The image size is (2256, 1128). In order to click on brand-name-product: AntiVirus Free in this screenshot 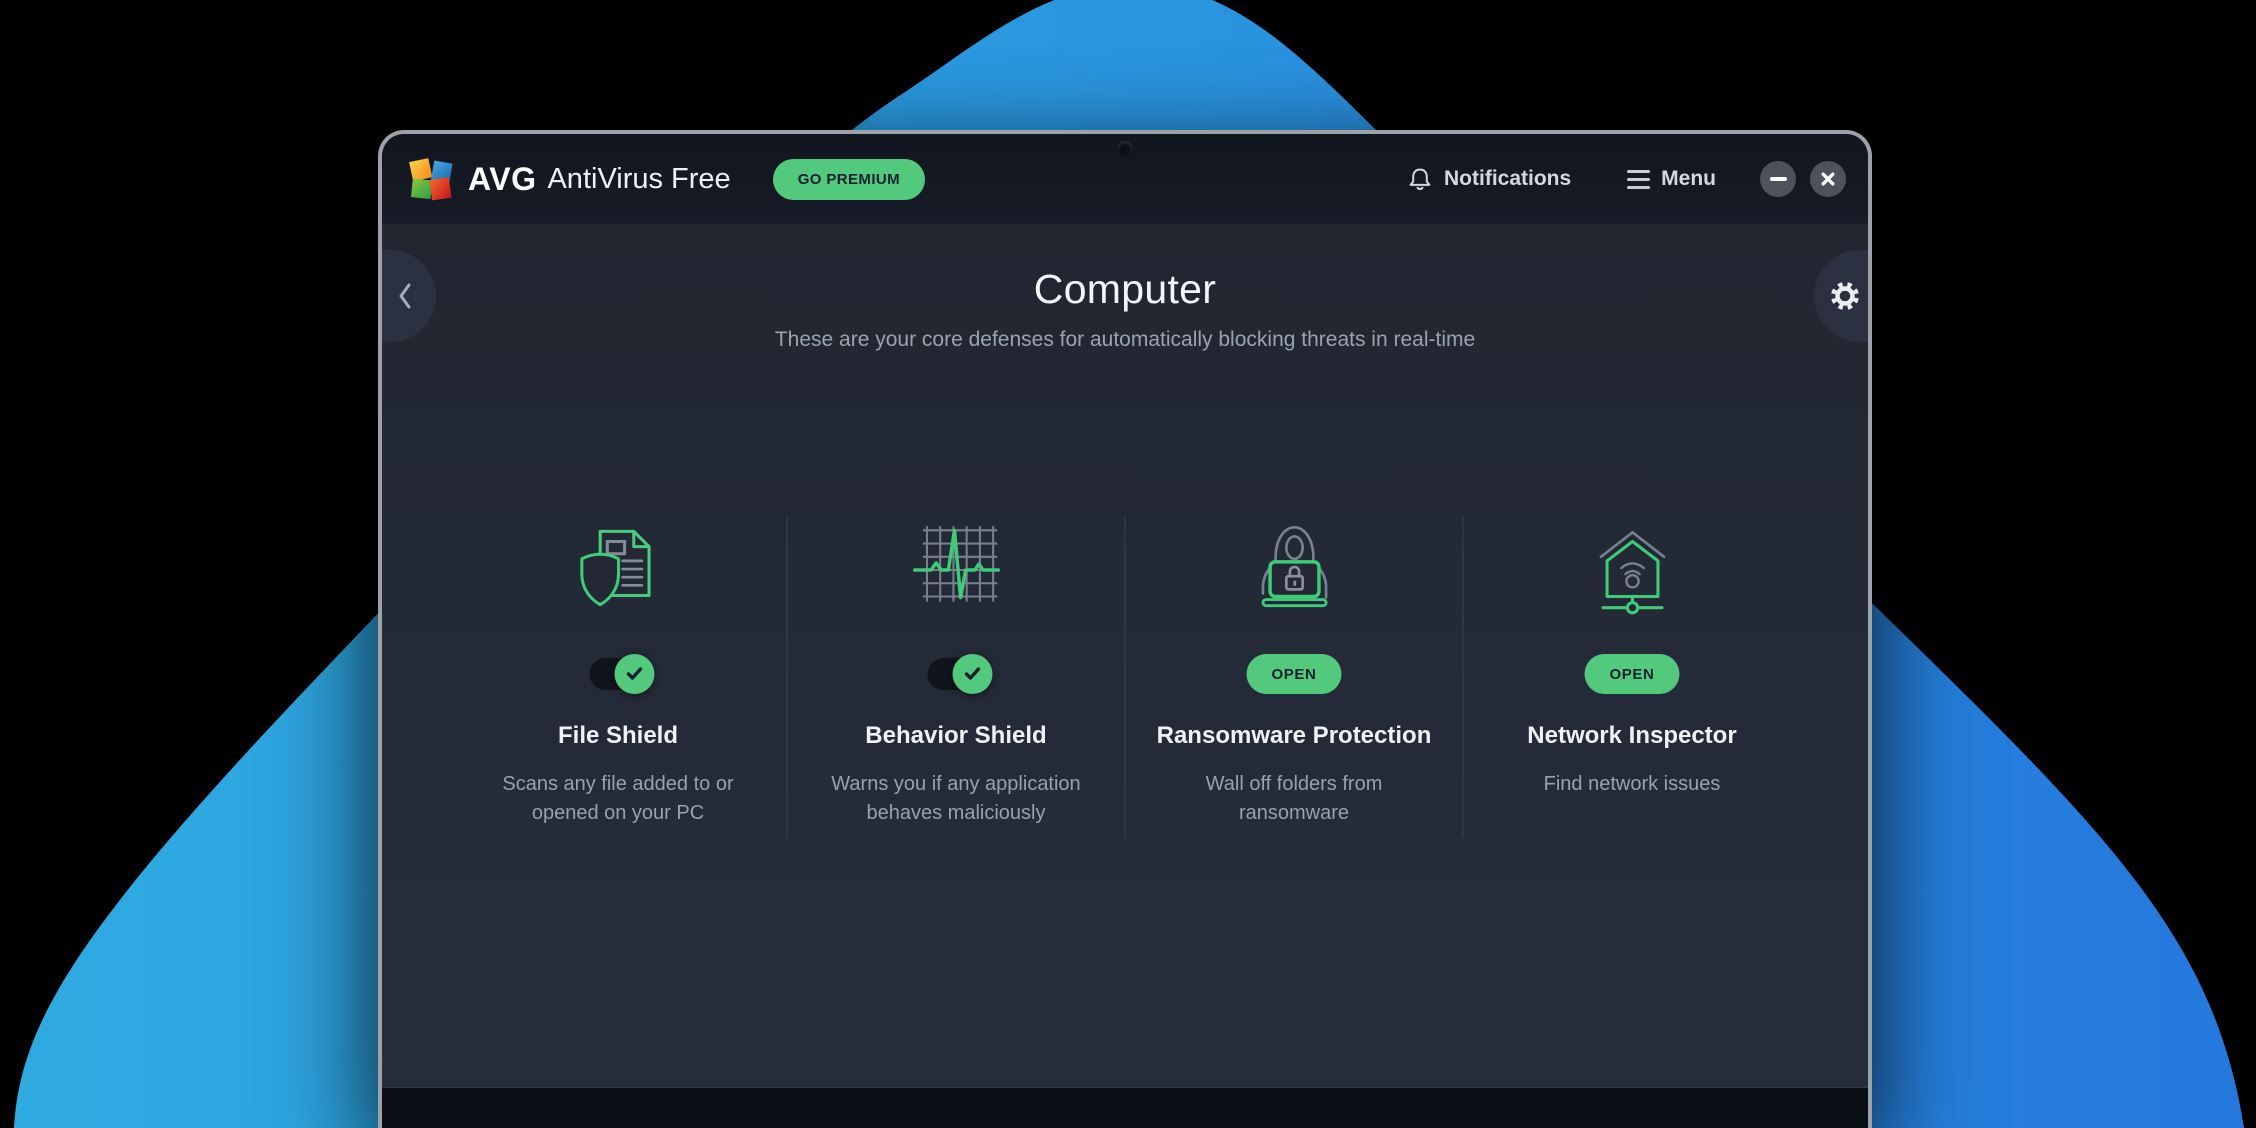, I will do `click(639, 178)`.